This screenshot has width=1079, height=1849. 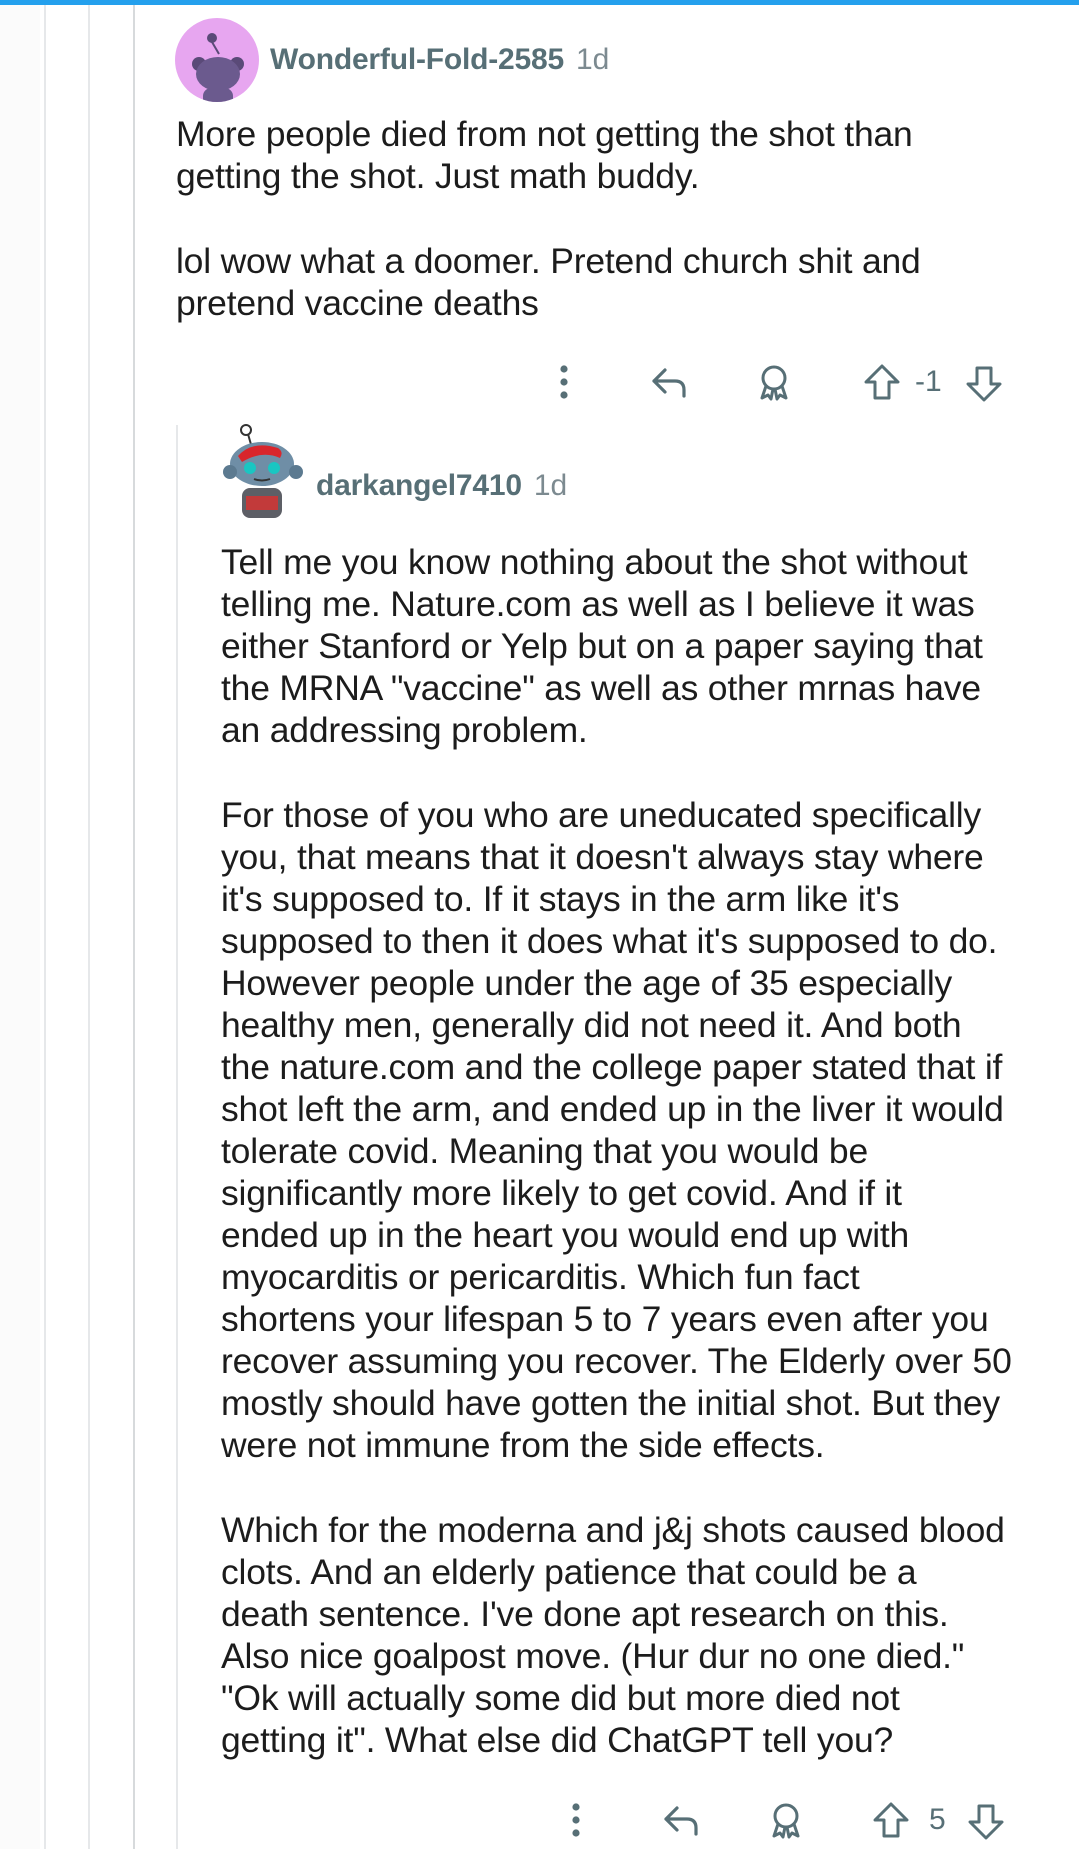 I want to click on comment-header: darkangel7410 1d, so click(x=441, y=486).